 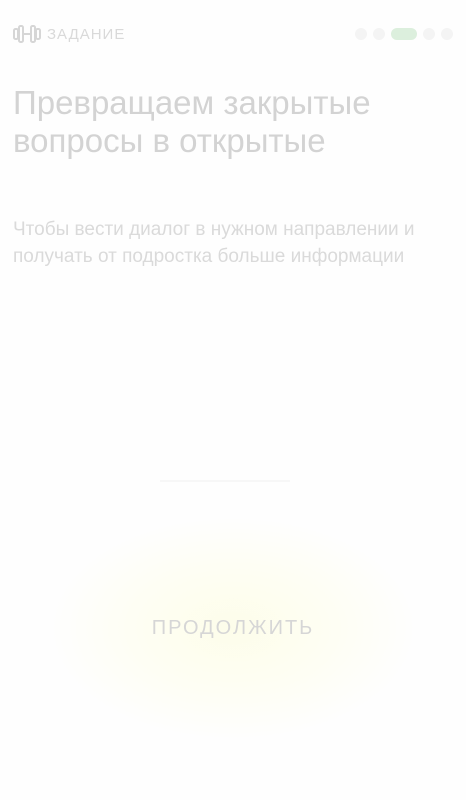 I want to click on header-label: ЗАДАНИЕ, so click(x=86, y=34).